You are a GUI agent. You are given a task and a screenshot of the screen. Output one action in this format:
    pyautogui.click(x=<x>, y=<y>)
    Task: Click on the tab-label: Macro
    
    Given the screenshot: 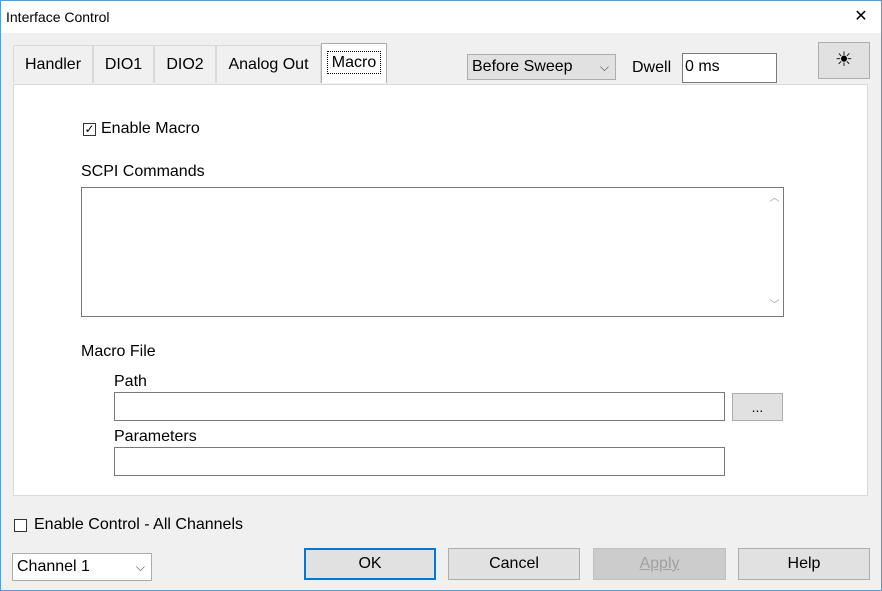 What is the action you would take?
    pyautogui.click(x=354, y=62)
    